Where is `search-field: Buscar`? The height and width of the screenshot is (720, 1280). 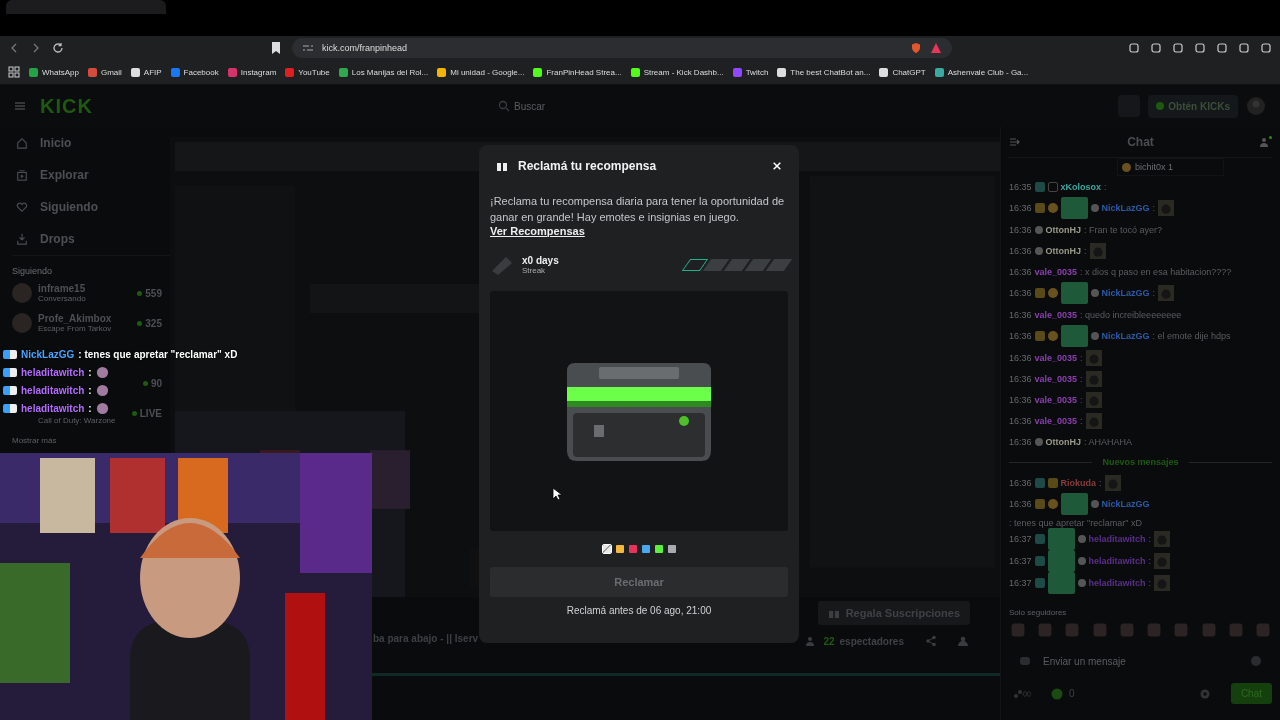
search-field: Buscar is located at coordinates (639, 106).